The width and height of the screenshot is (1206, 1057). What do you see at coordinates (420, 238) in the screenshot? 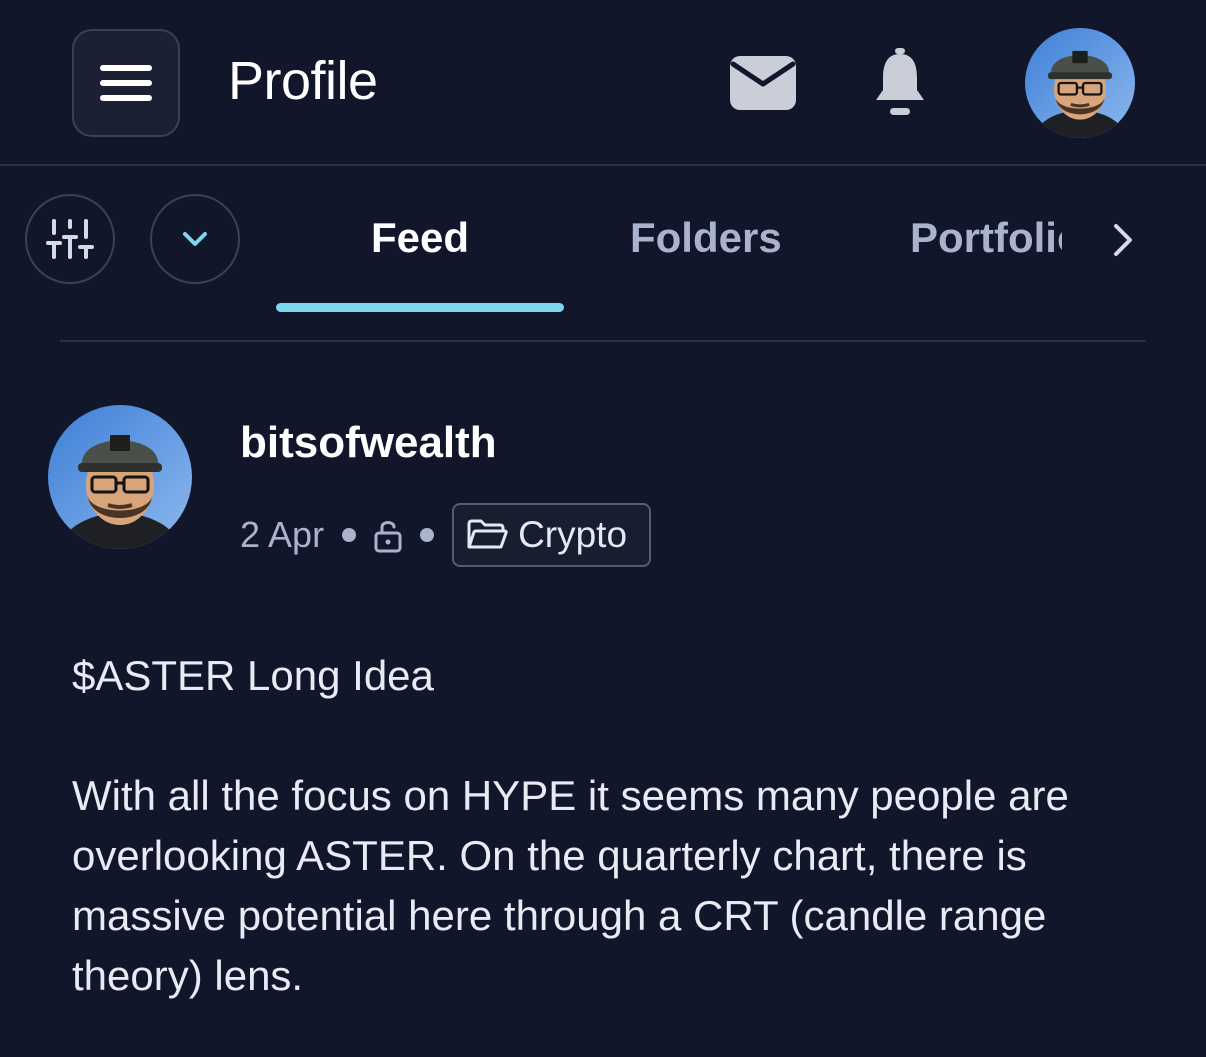
I see `tab-feed: Feed` at bounding box center [420, 238].